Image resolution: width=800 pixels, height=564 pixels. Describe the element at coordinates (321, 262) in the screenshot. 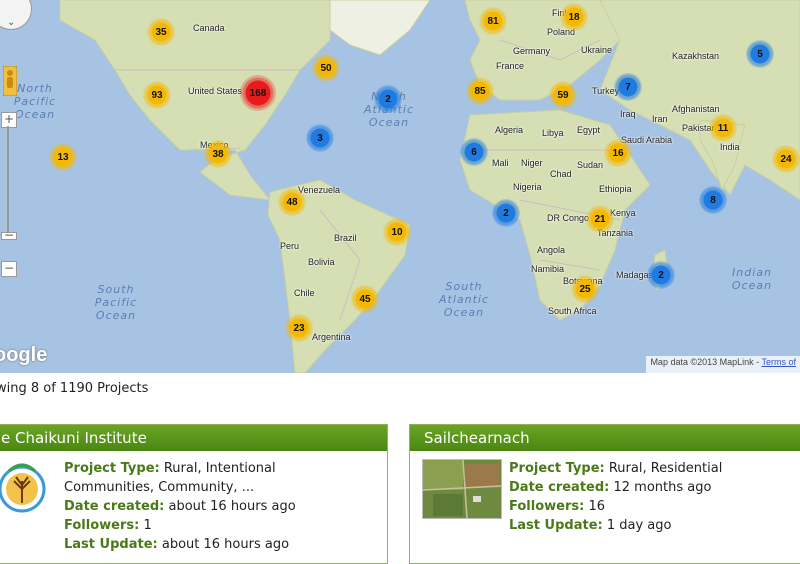

I see `country-label: Bolivia` at that location.